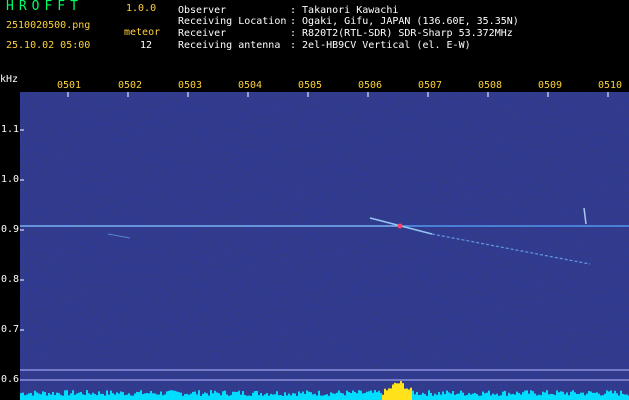  What do you see at coordinates (202, 10) in the screenshot?
I see `observer-key: Observer` at bounding box center [202, 10].